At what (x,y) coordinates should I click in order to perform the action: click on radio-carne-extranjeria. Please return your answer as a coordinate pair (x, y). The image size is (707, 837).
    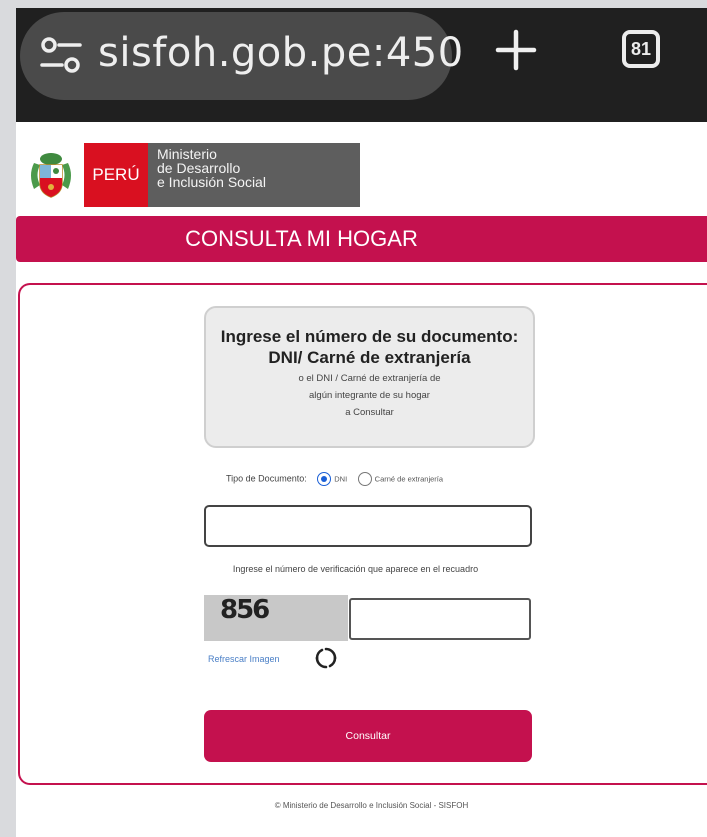
    Looking at the image, I should click on (364, 479).